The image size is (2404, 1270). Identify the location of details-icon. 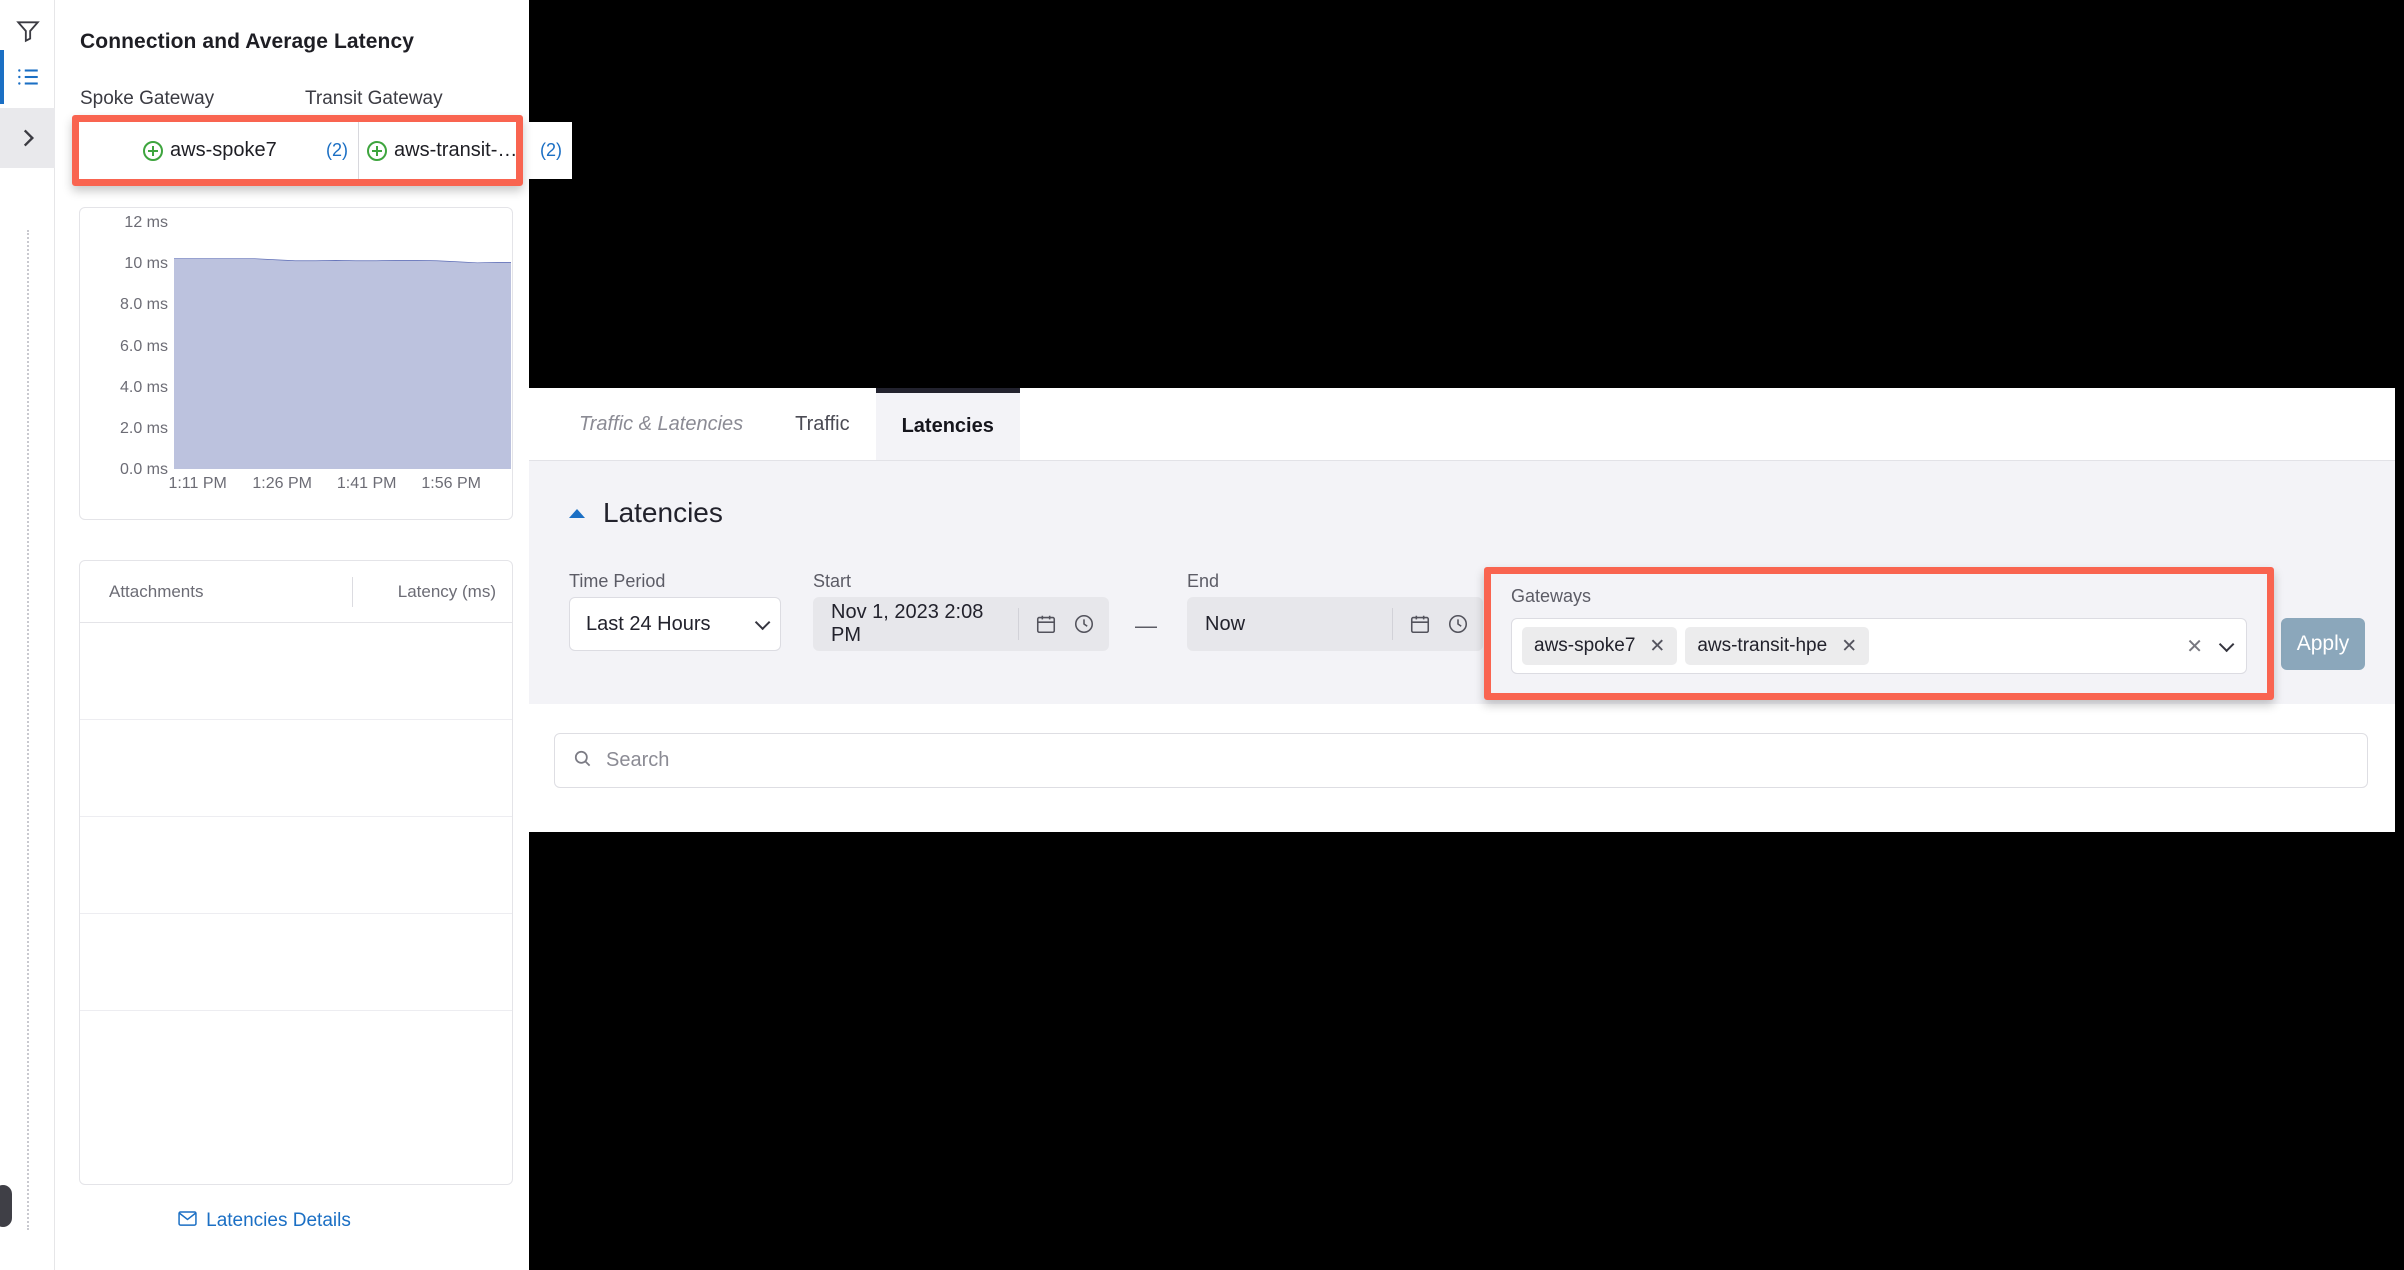
(187, 1221).